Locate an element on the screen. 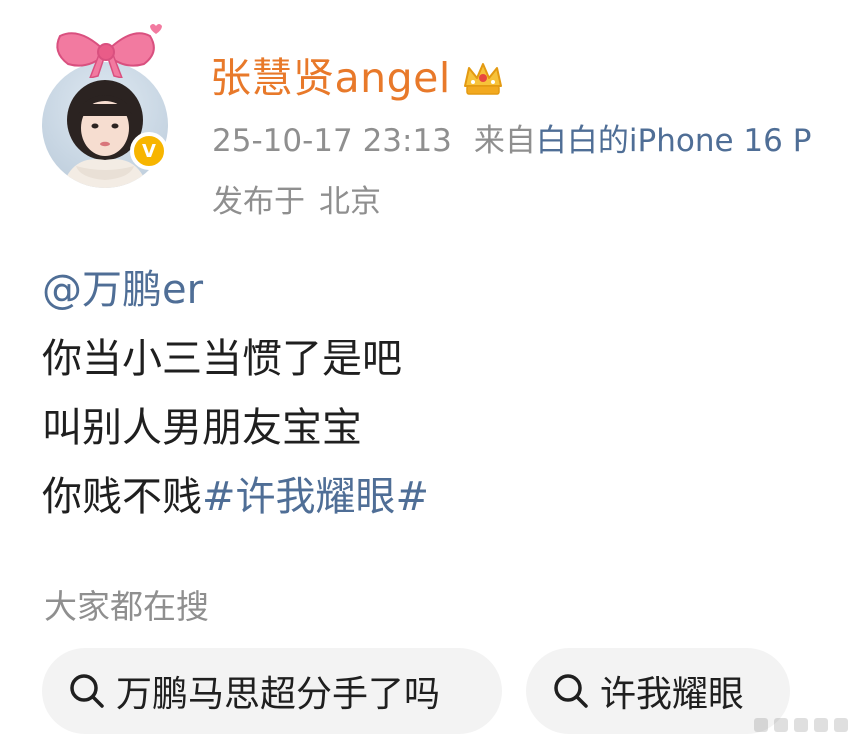  watermark-icon is located at coordinates (801, 725).